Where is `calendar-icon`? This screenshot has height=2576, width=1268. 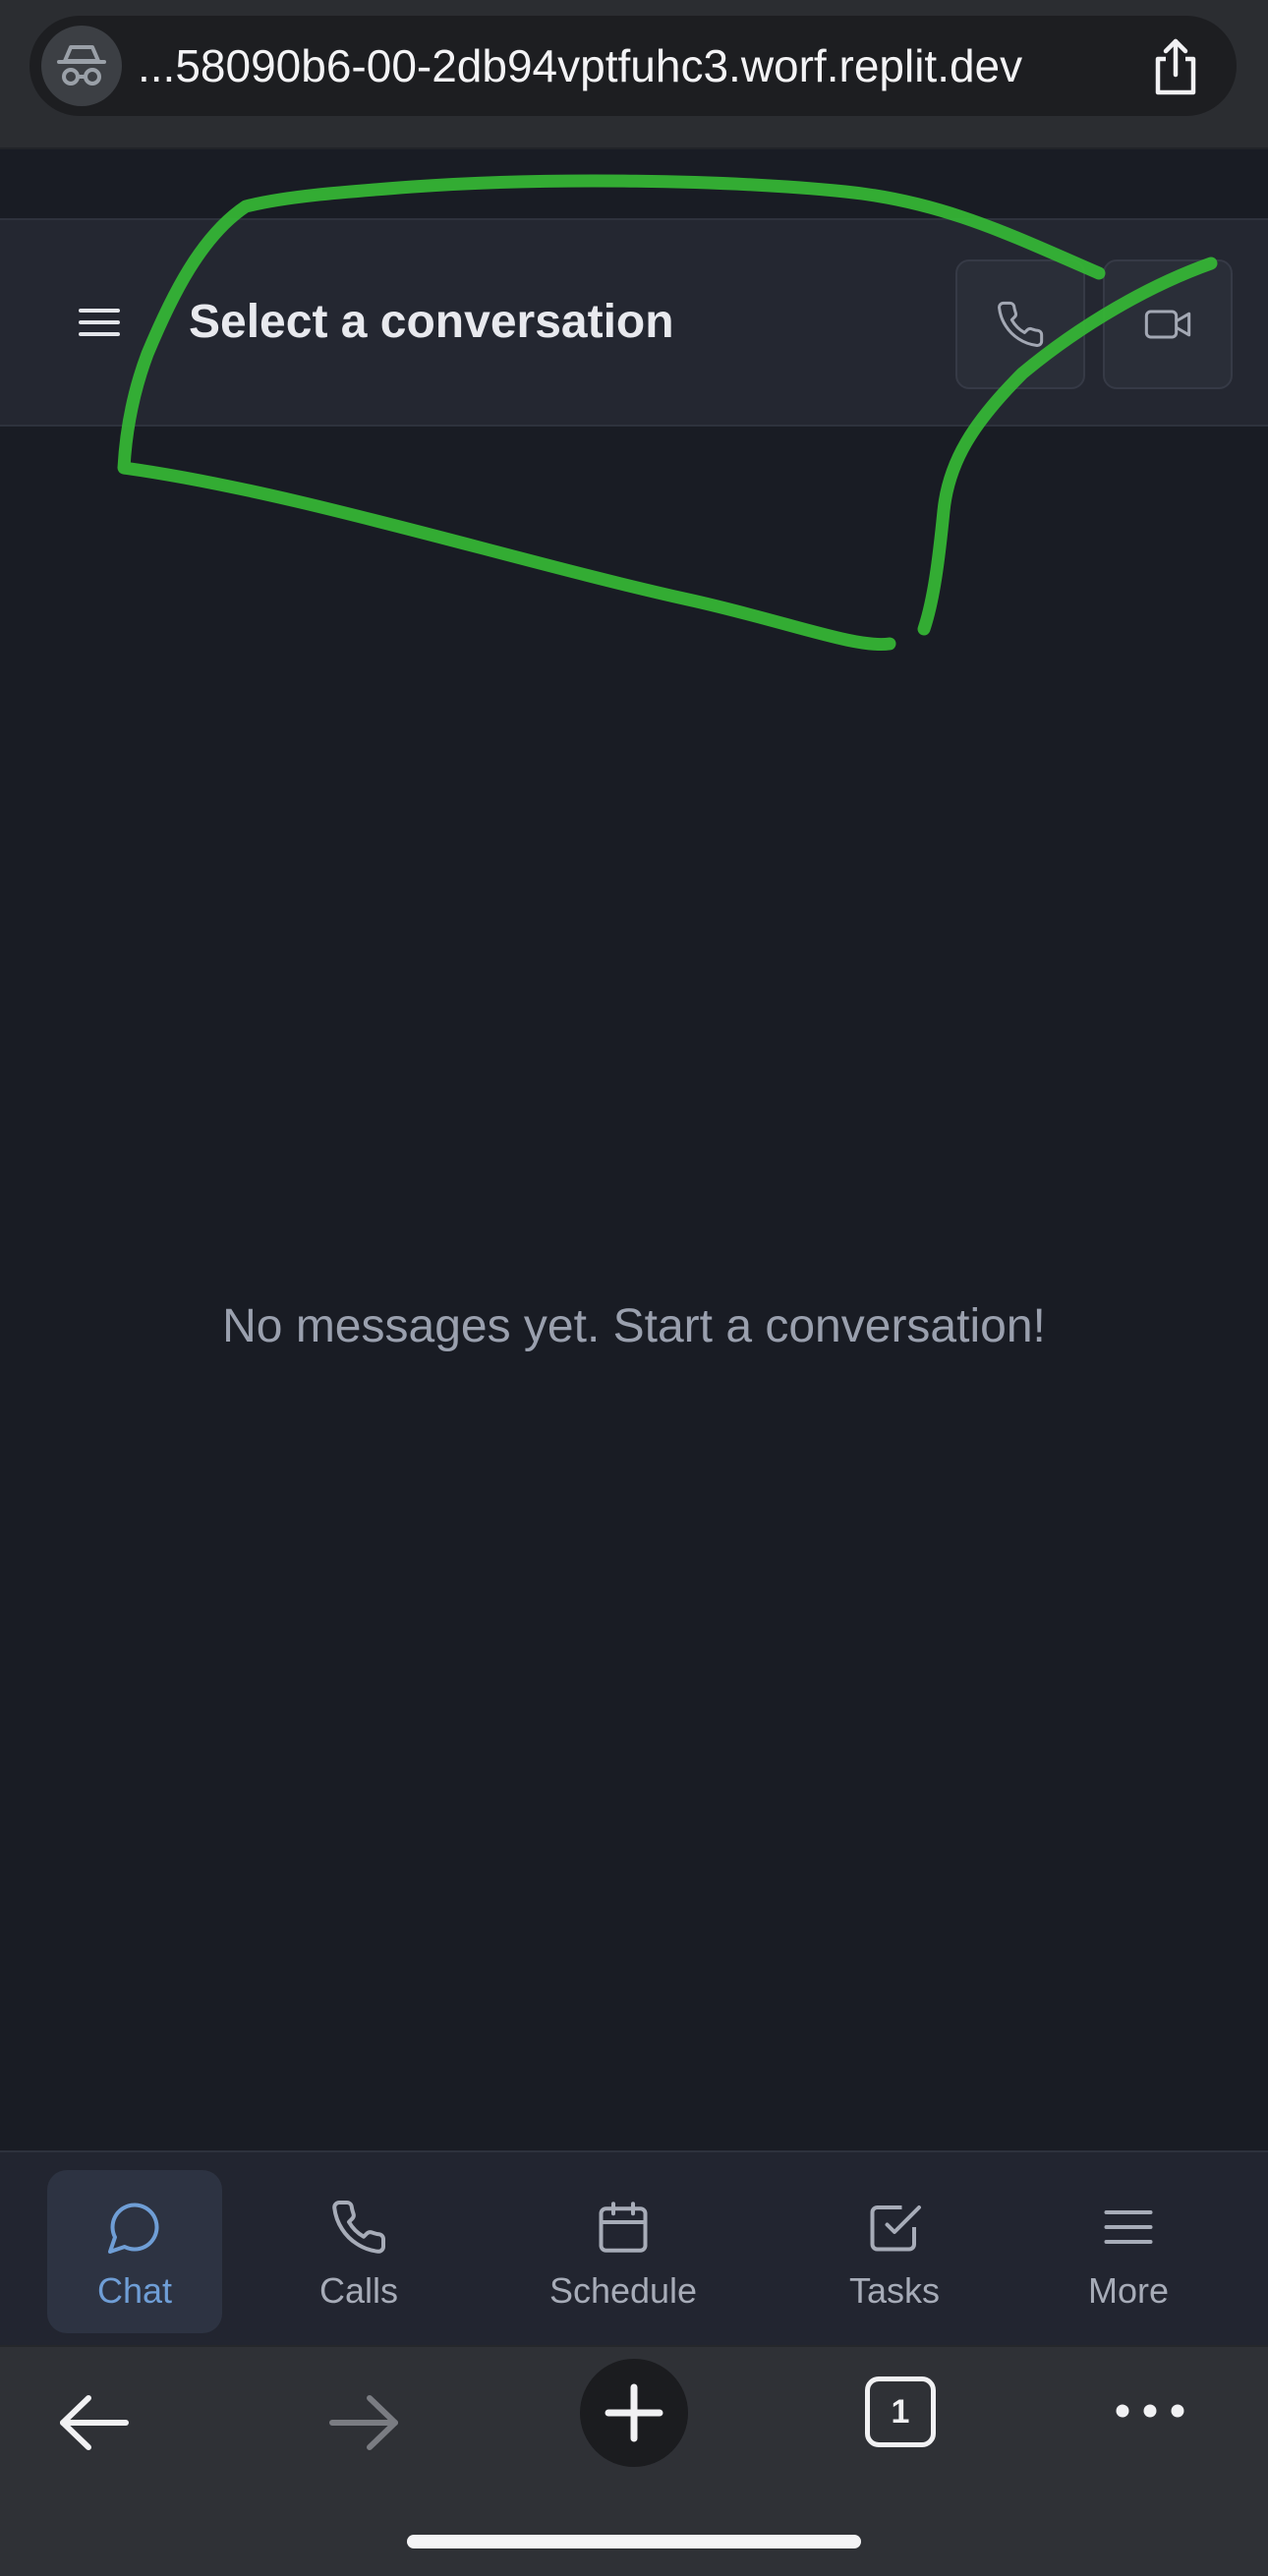
calendar-icon is located at coordinates (623, 2228).